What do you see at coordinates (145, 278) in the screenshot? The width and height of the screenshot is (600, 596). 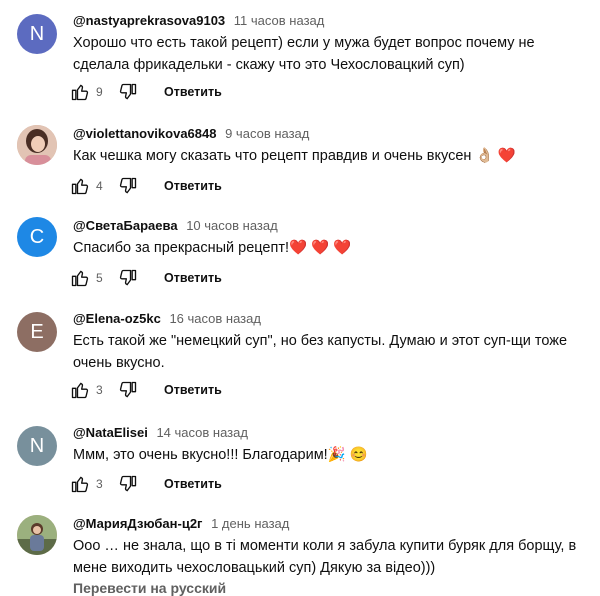 I see `comment-actions: 5 Ответить` at bounding box center [145, 278].